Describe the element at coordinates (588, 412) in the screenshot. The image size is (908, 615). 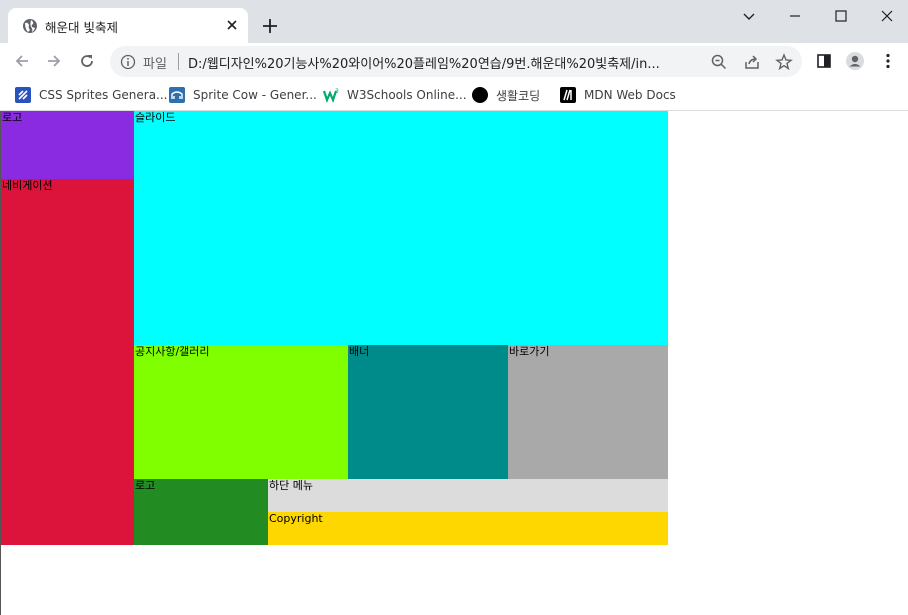
I see `shortcut-area: 바로가기` at that location.